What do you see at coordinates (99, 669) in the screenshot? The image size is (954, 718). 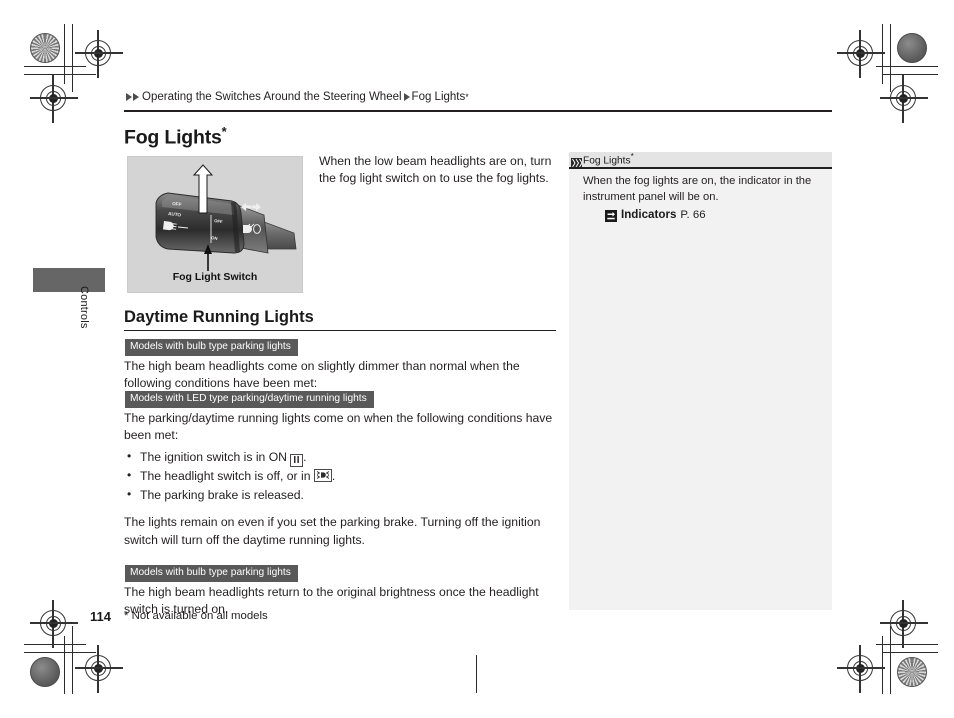 I see `registration-target-left-bottom` at bounding box center [99, 669].